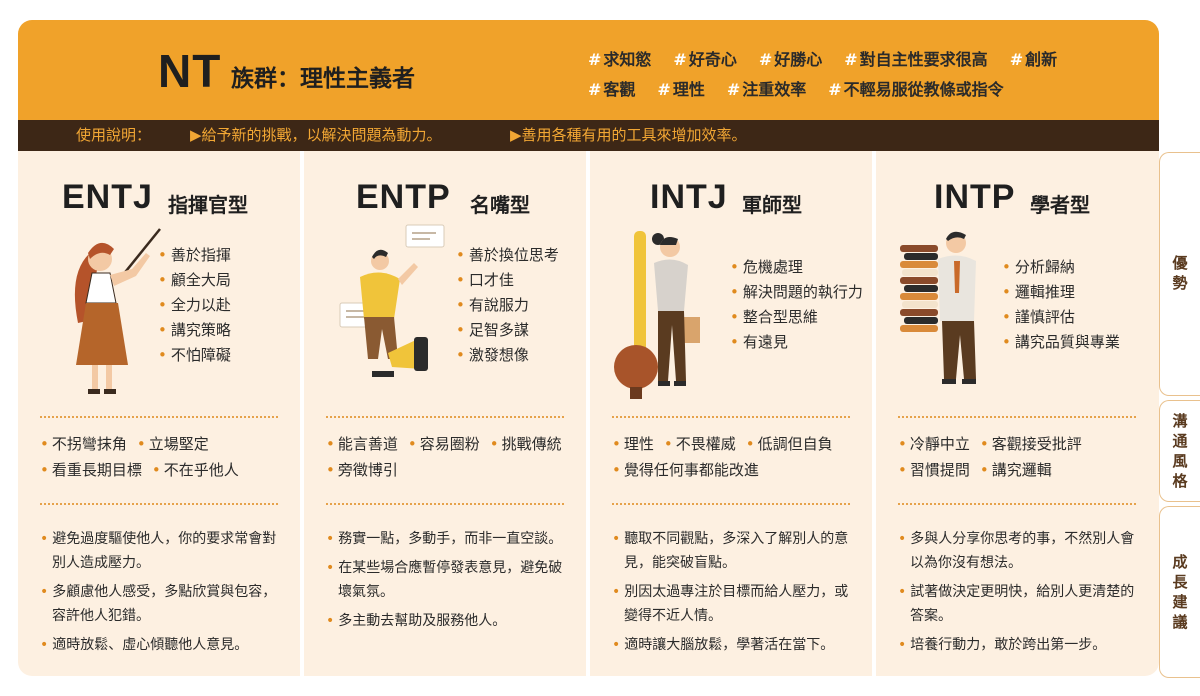 The image size is (1200, 696). Describe the element at coordinates (796, 267) in the screenshot. I see `strength-item: 危機處理` at that location.